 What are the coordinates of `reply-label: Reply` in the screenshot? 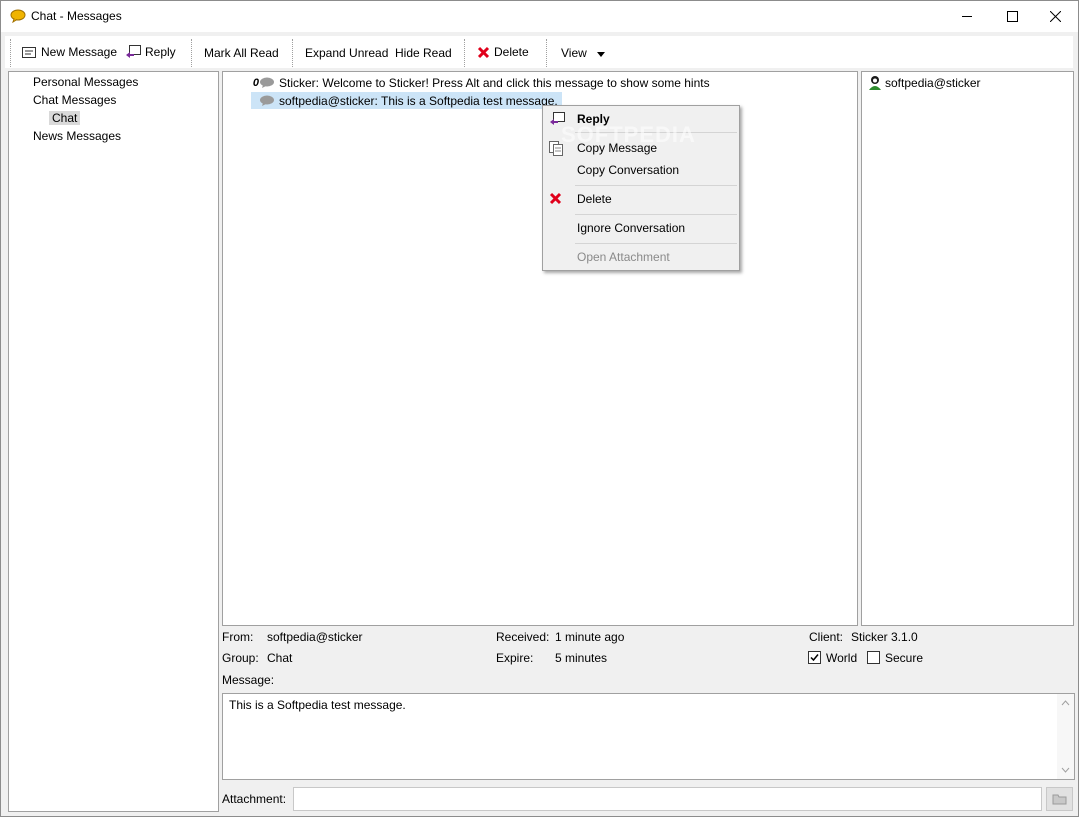 It's located at (160, 52).